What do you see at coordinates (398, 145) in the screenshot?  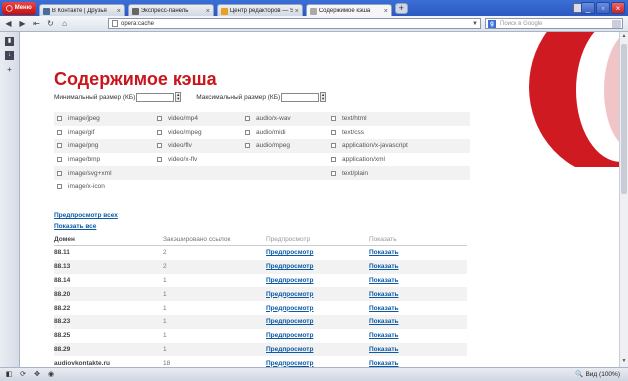 I see `type-filter: application/x-javascript` at bounding box center [398, 145].